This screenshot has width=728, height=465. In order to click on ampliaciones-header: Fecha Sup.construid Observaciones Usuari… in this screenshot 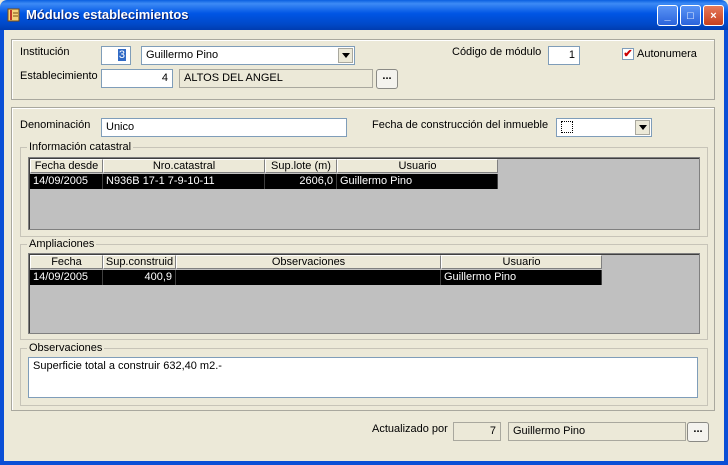, I will do `click(316, 262)`.